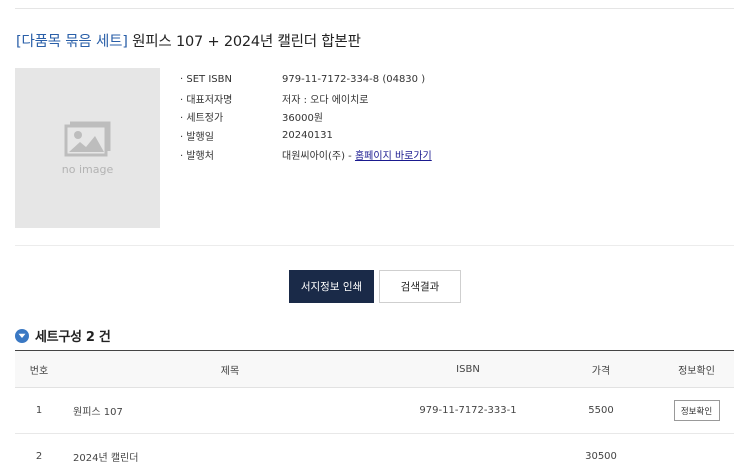 The width and height of the screenshot is (743, 468). I want to click on cover-image-placeholder: no image, so click(87, 148).